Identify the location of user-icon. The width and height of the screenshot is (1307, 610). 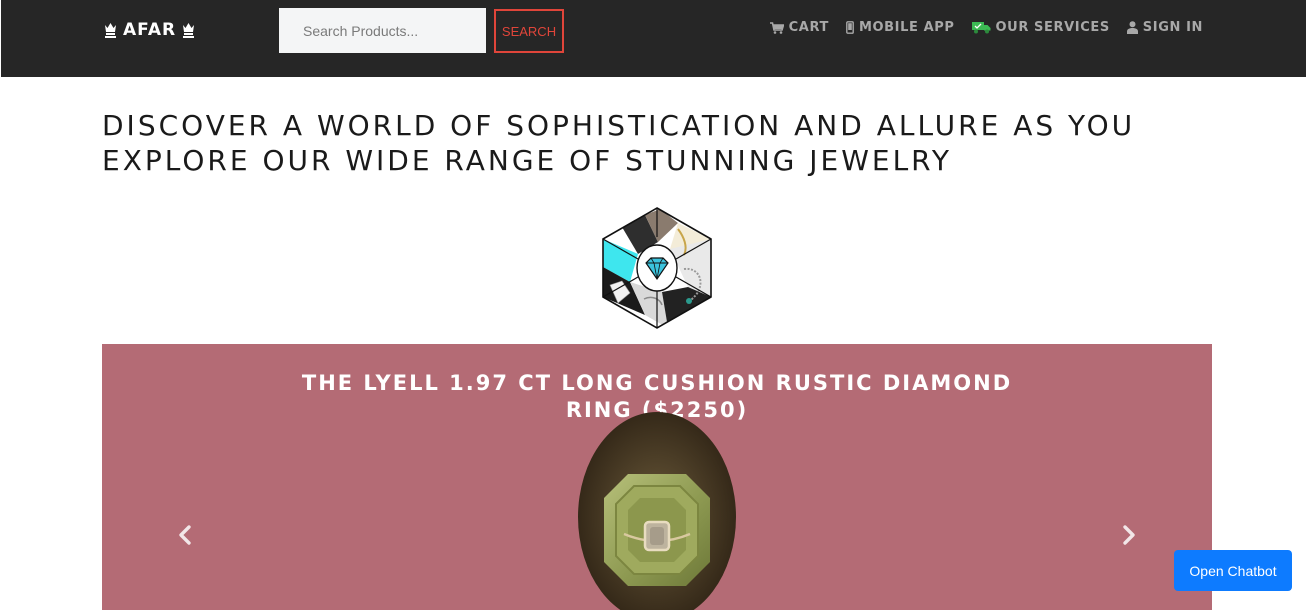
(1132, 27).